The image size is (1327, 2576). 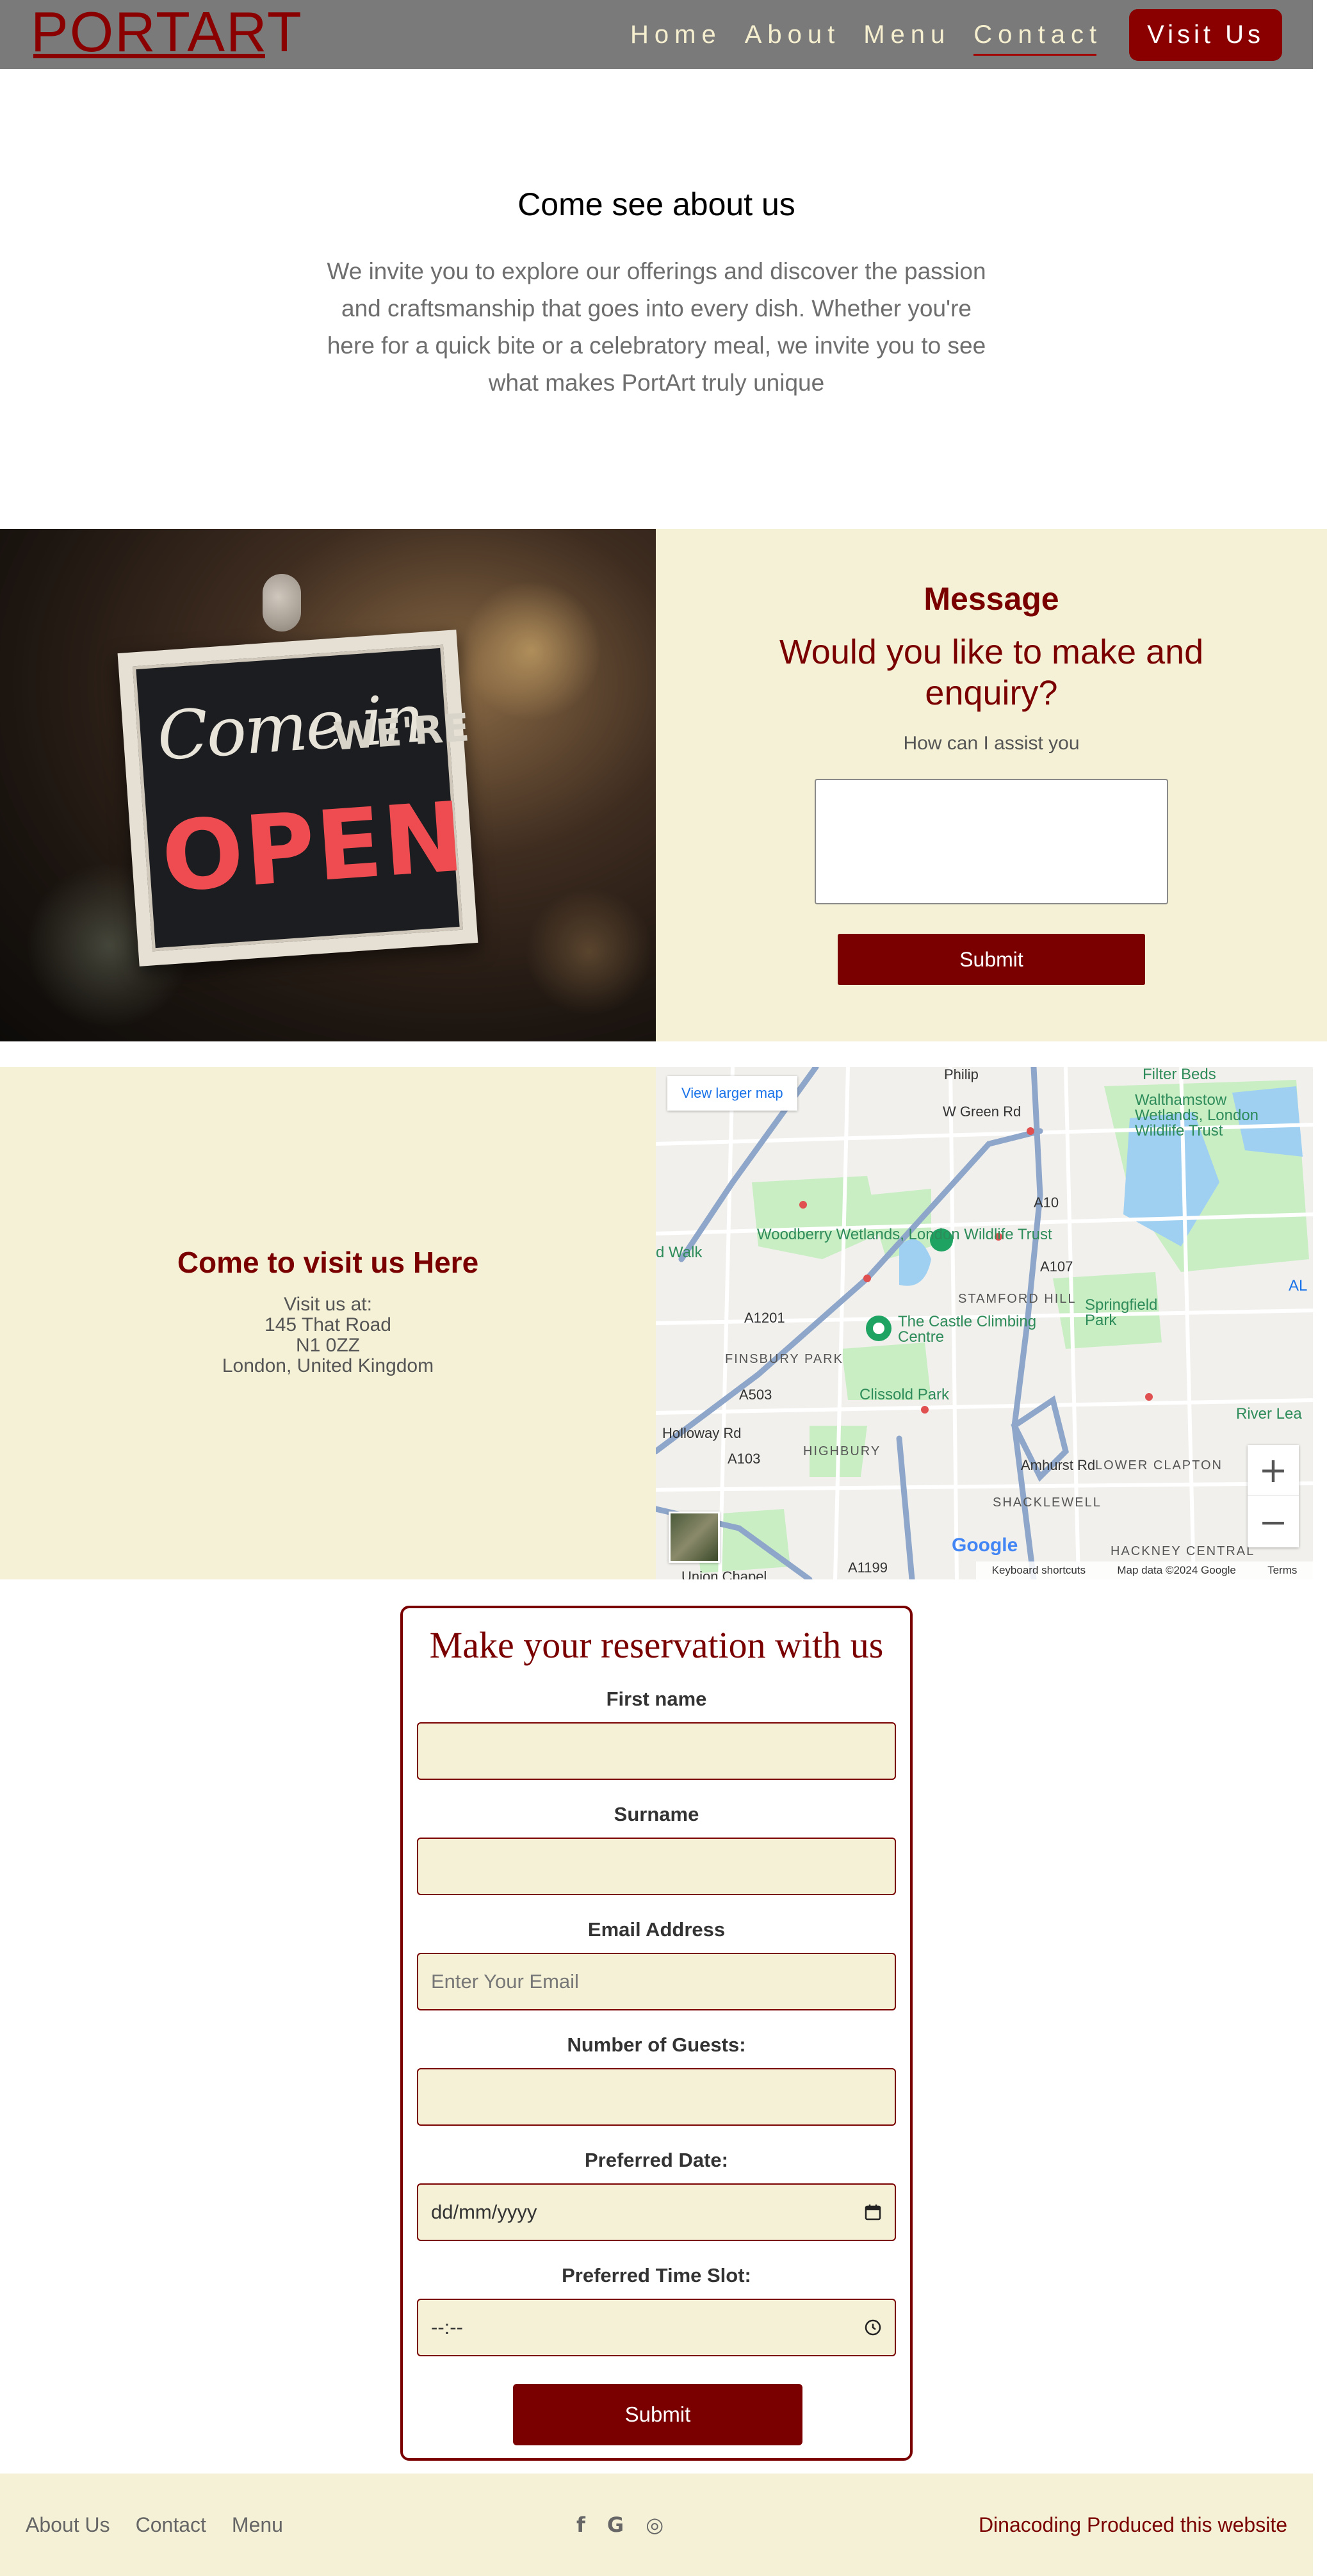 What do you see at coordinates (615, 2525) in the screenshot?
I see `google-icon: G` at bounding box center [615, 2525].